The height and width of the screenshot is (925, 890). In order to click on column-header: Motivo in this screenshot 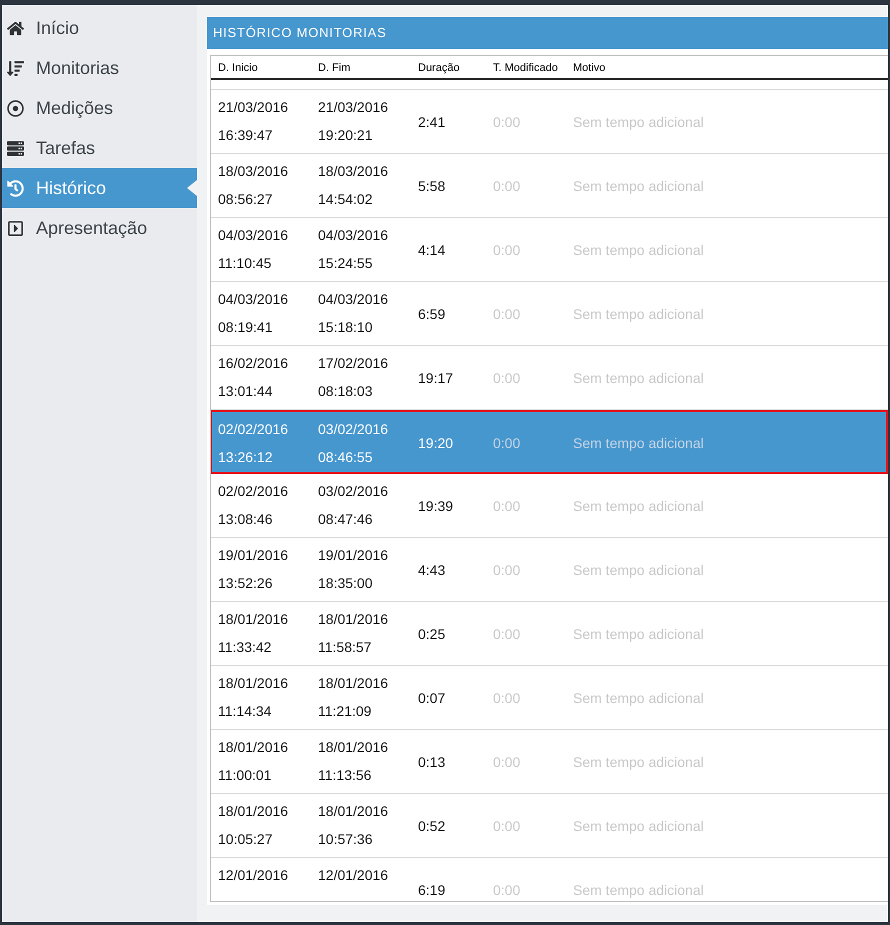, I will do `click(589, 68)`.